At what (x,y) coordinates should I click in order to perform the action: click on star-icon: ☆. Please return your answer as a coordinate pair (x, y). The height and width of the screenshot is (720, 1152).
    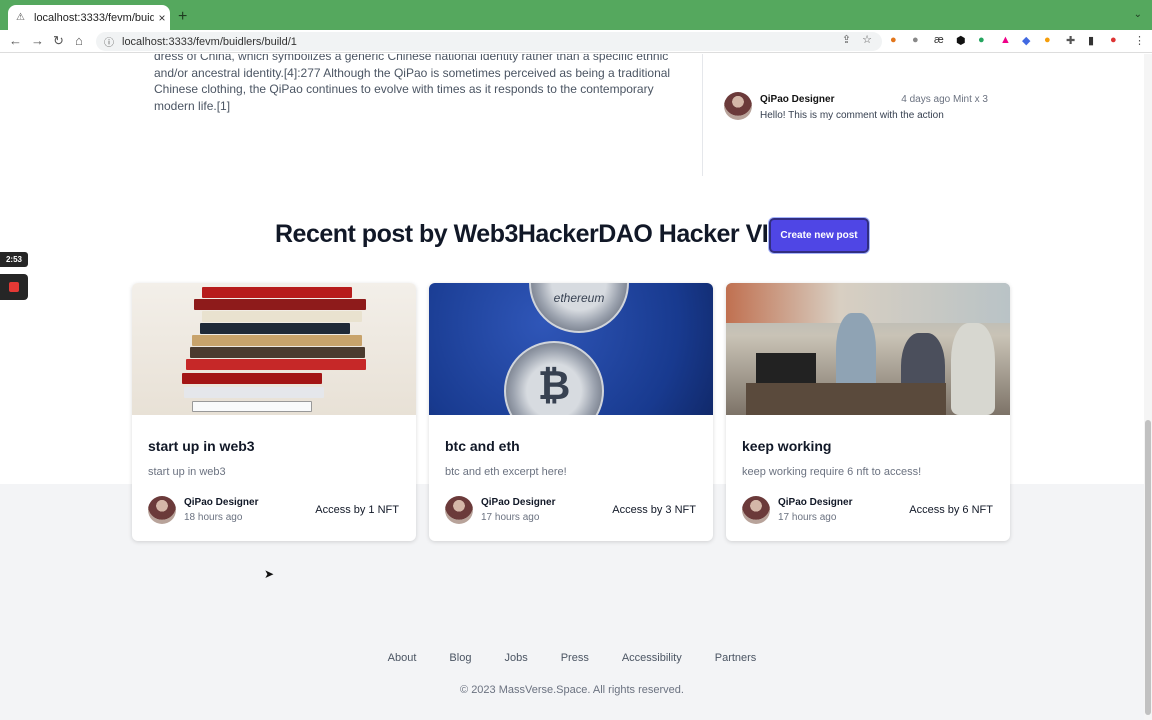
    Looking at the image, I should click on (867, 40).